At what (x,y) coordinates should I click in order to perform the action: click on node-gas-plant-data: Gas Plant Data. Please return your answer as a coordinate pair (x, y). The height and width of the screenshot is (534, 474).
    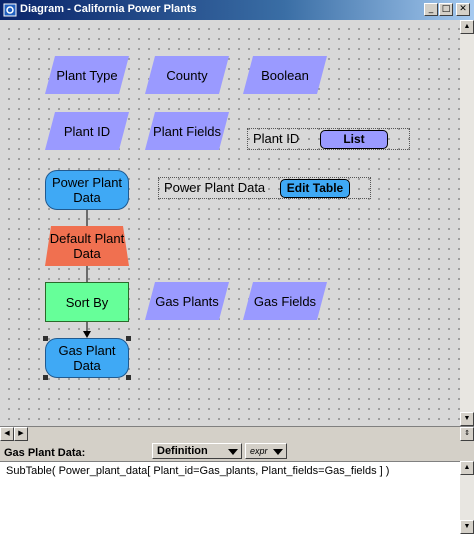
    Looking at the image, I should click on (87, 358).